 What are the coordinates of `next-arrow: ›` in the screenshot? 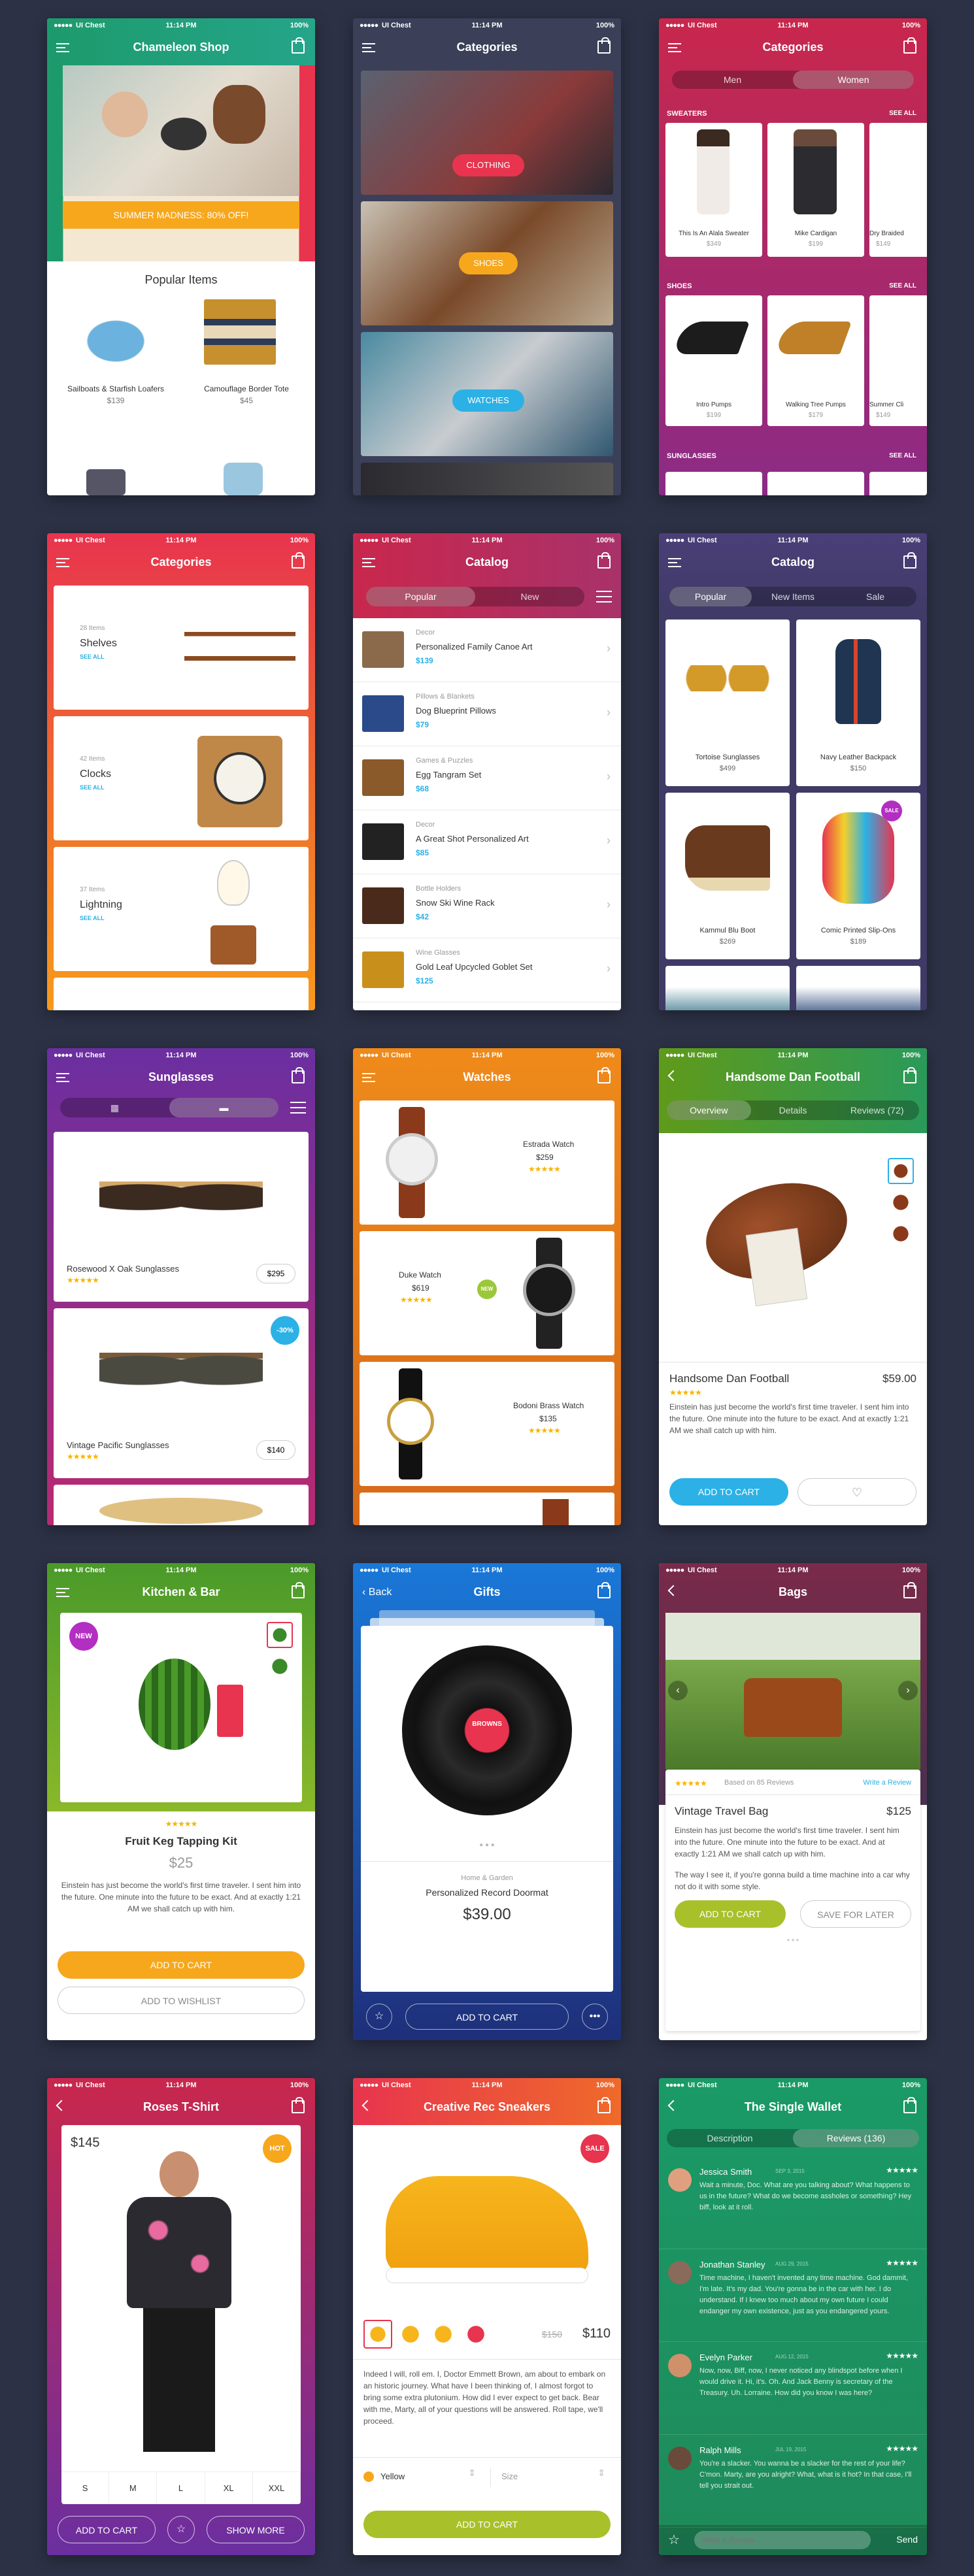 It's located at (908, 1690).